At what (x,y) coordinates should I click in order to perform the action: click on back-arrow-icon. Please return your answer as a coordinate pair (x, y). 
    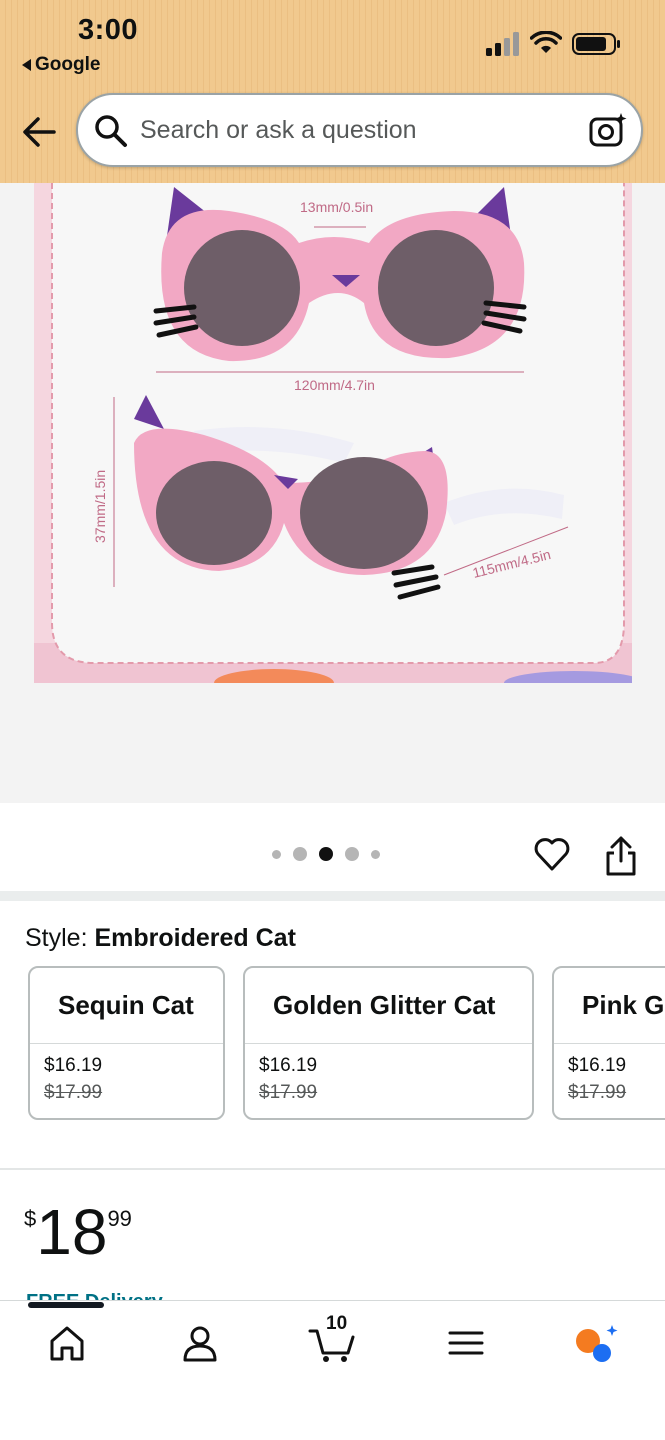
    Looking at the image, I should click on (39, 132).